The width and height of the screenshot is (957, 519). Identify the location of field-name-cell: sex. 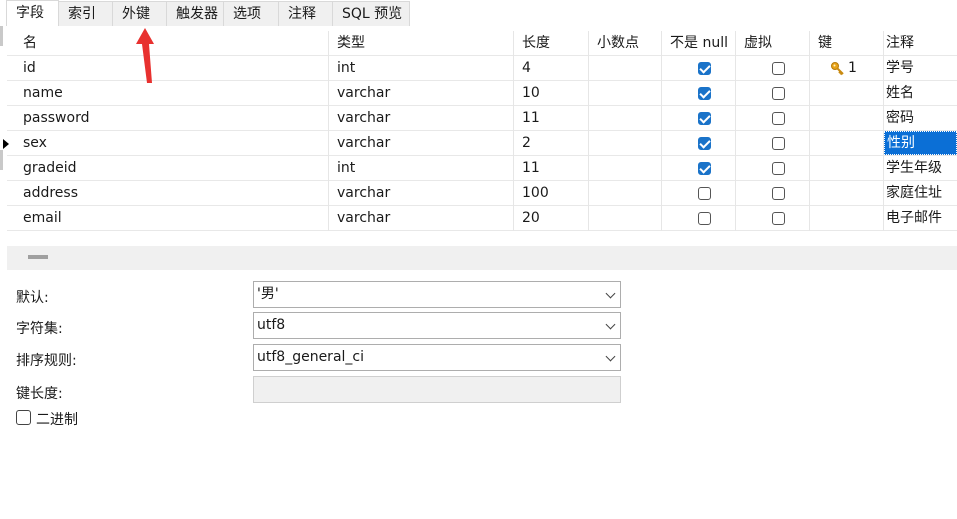
(172, 143).